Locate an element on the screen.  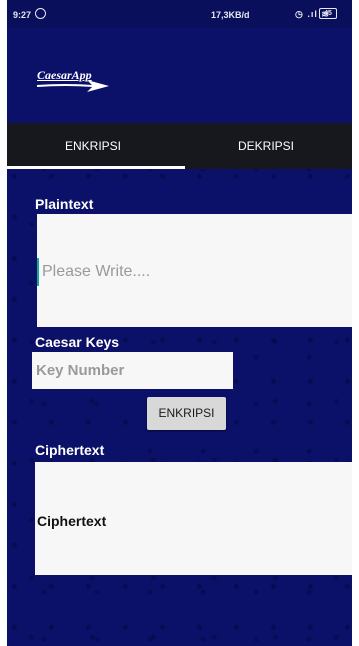
ciphertext-value: Ciphertext is located at coordinates (72, 521).